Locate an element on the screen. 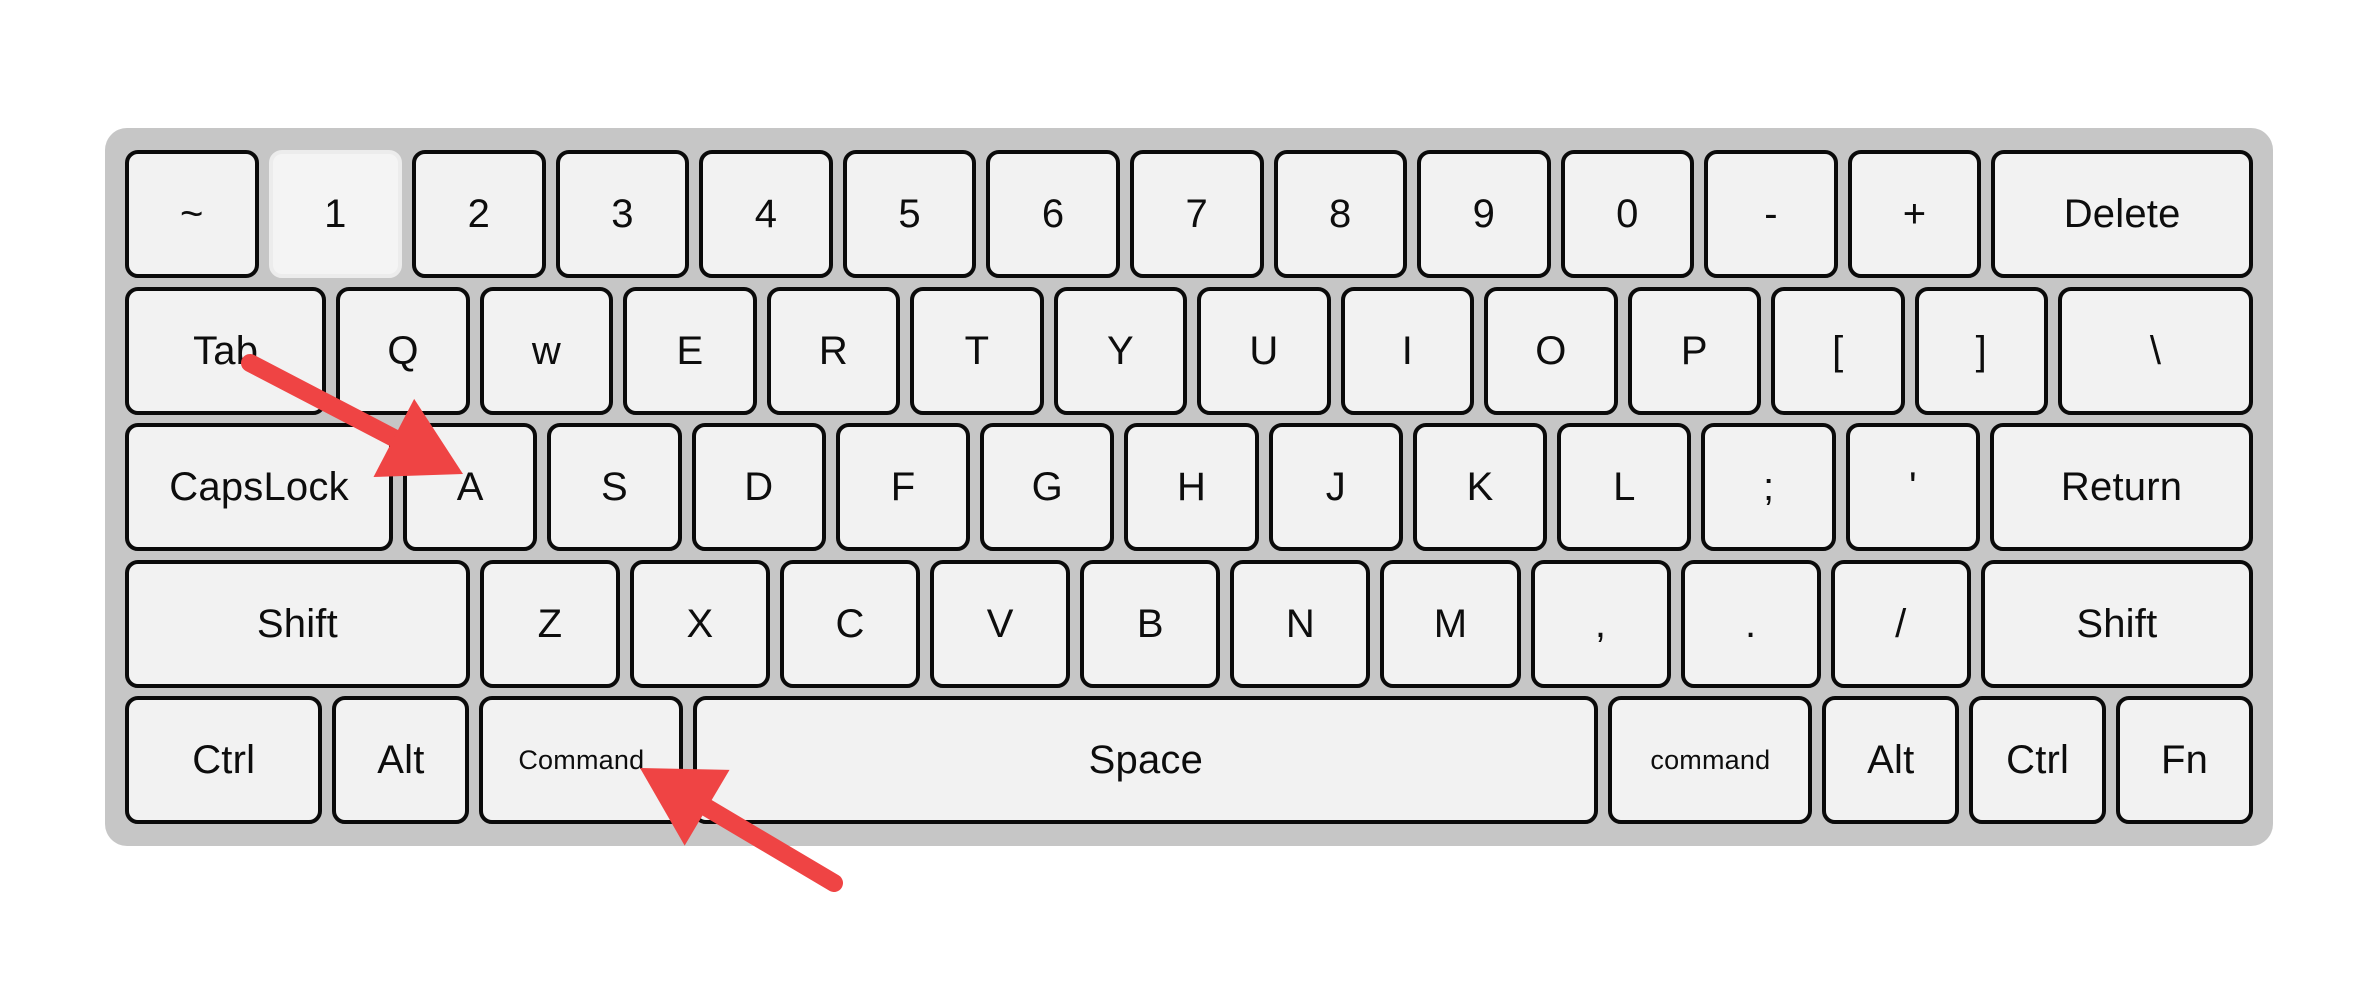 This screenshot has height=990, width=2378. key-symbol: / is located at coordinates (1900, 623).